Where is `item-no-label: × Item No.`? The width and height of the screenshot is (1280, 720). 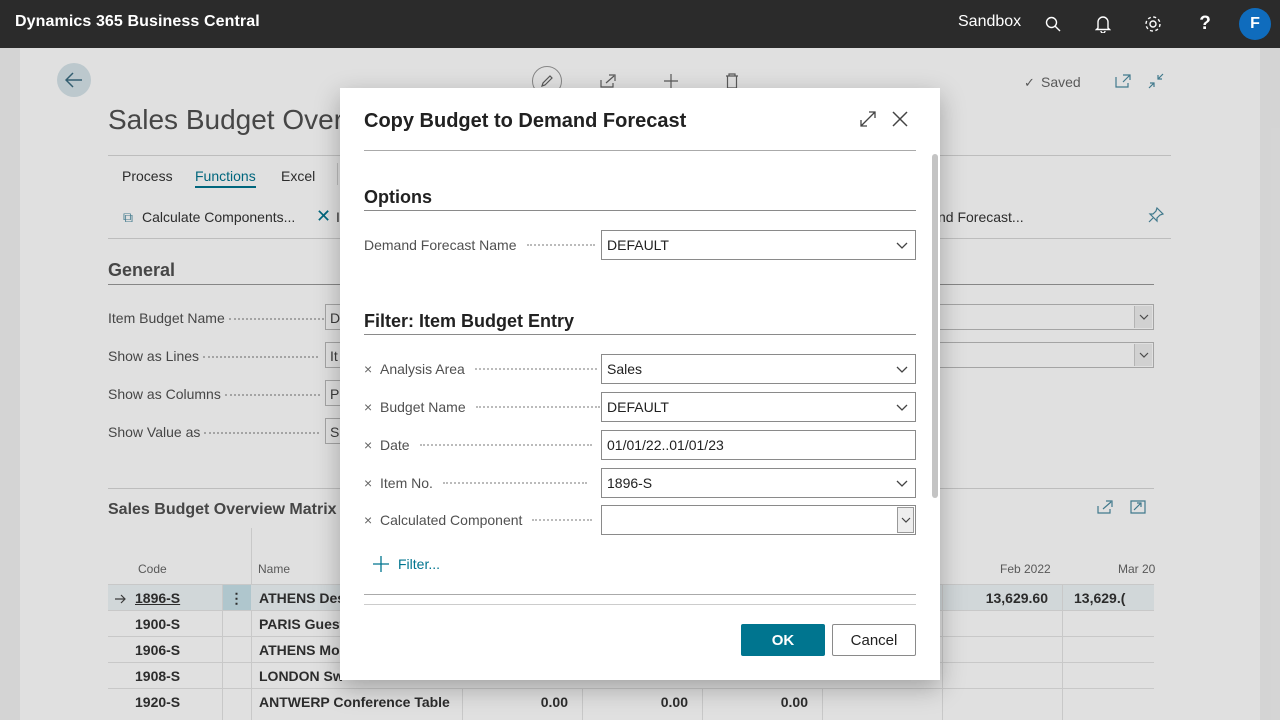 item-no-label: × Item No. is located at coordinates (475, 483).